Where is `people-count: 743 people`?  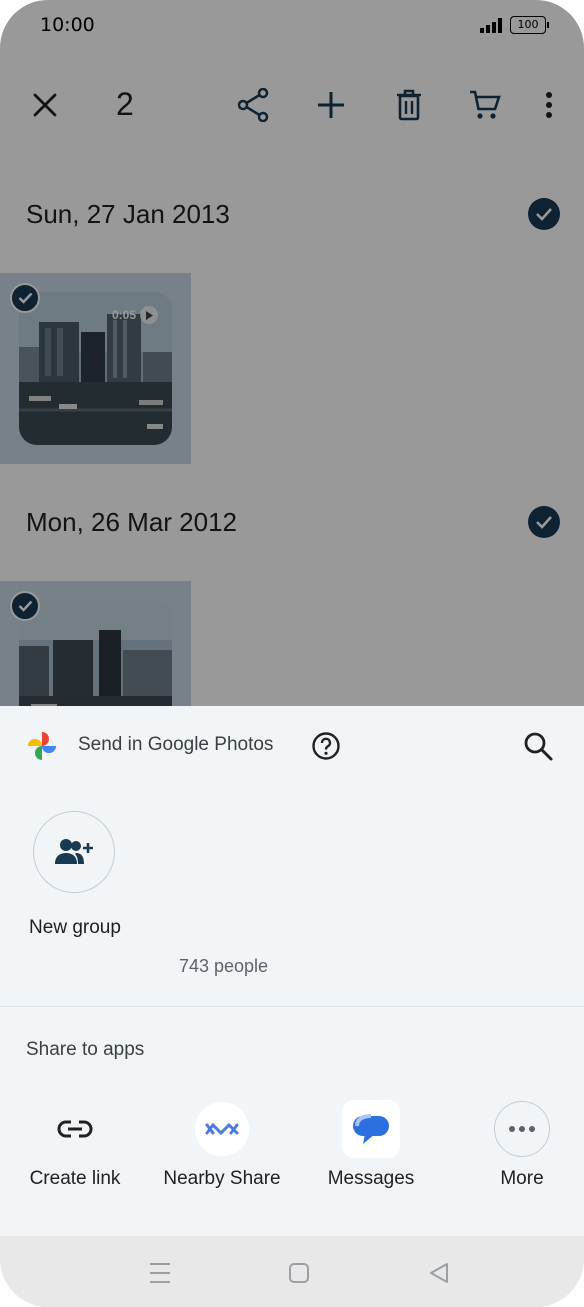
people-count: 743 people is located at coordinates (223, 966).